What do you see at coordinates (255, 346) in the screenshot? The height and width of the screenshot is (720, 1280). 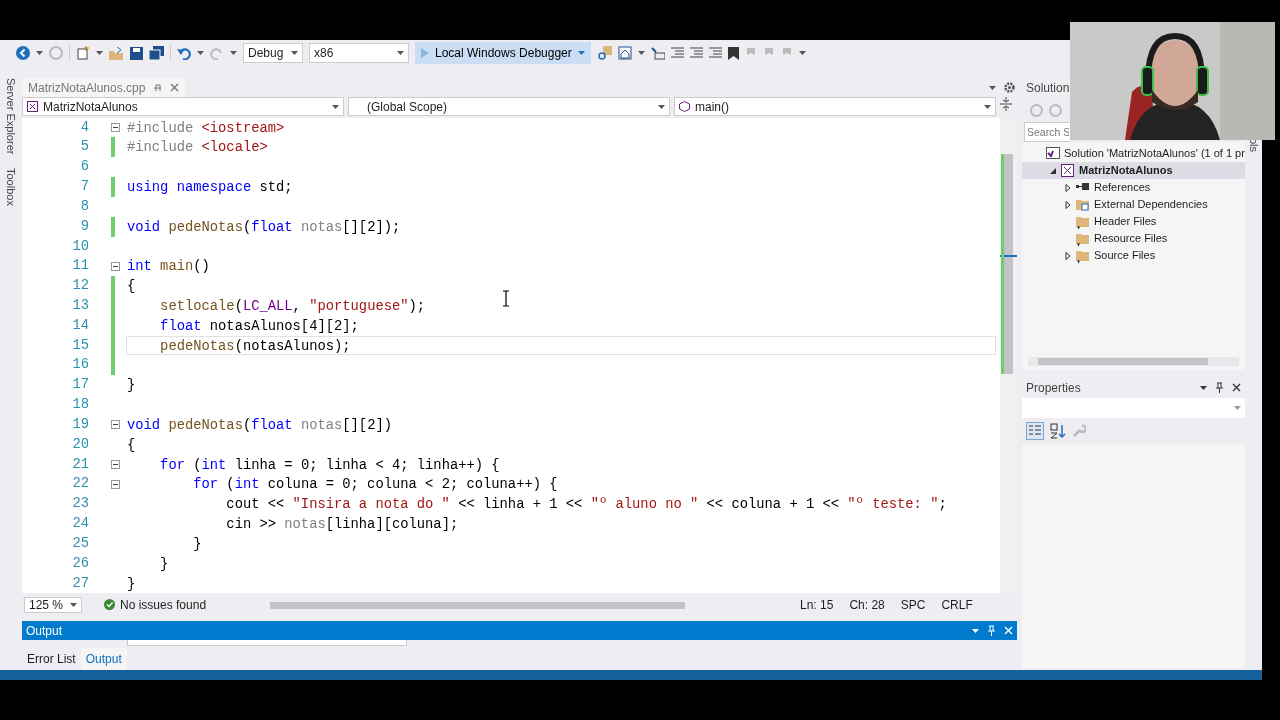 I see `code-line: pedeNotas(notasAlunos);` at bounding box center [255, 346].